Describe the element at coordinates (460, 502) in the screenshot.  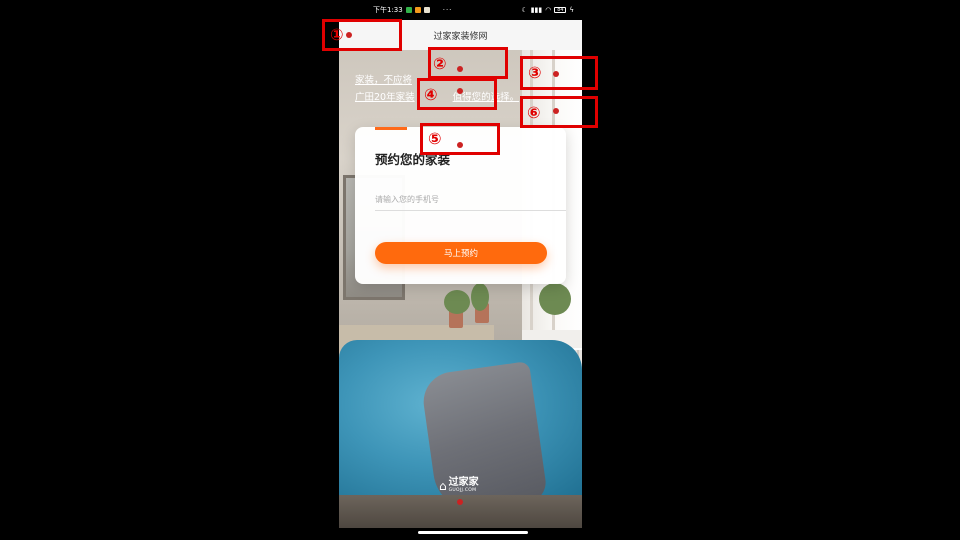
I see `annotation-dot-logo` at that location.